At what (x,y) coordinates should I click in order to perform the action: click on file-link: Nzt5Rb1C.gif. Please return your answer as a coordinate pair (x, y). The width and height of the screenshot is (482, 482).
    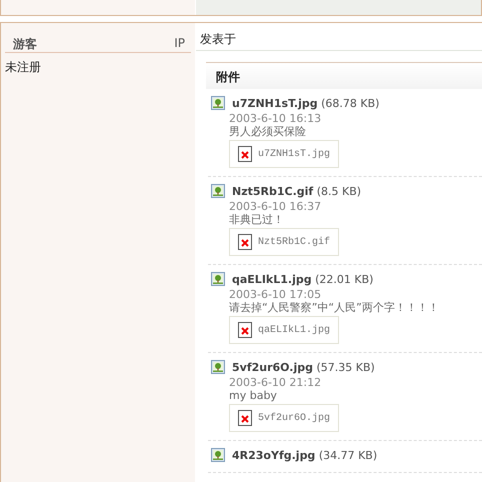
    Looking at the image, I should click on (273, 191).